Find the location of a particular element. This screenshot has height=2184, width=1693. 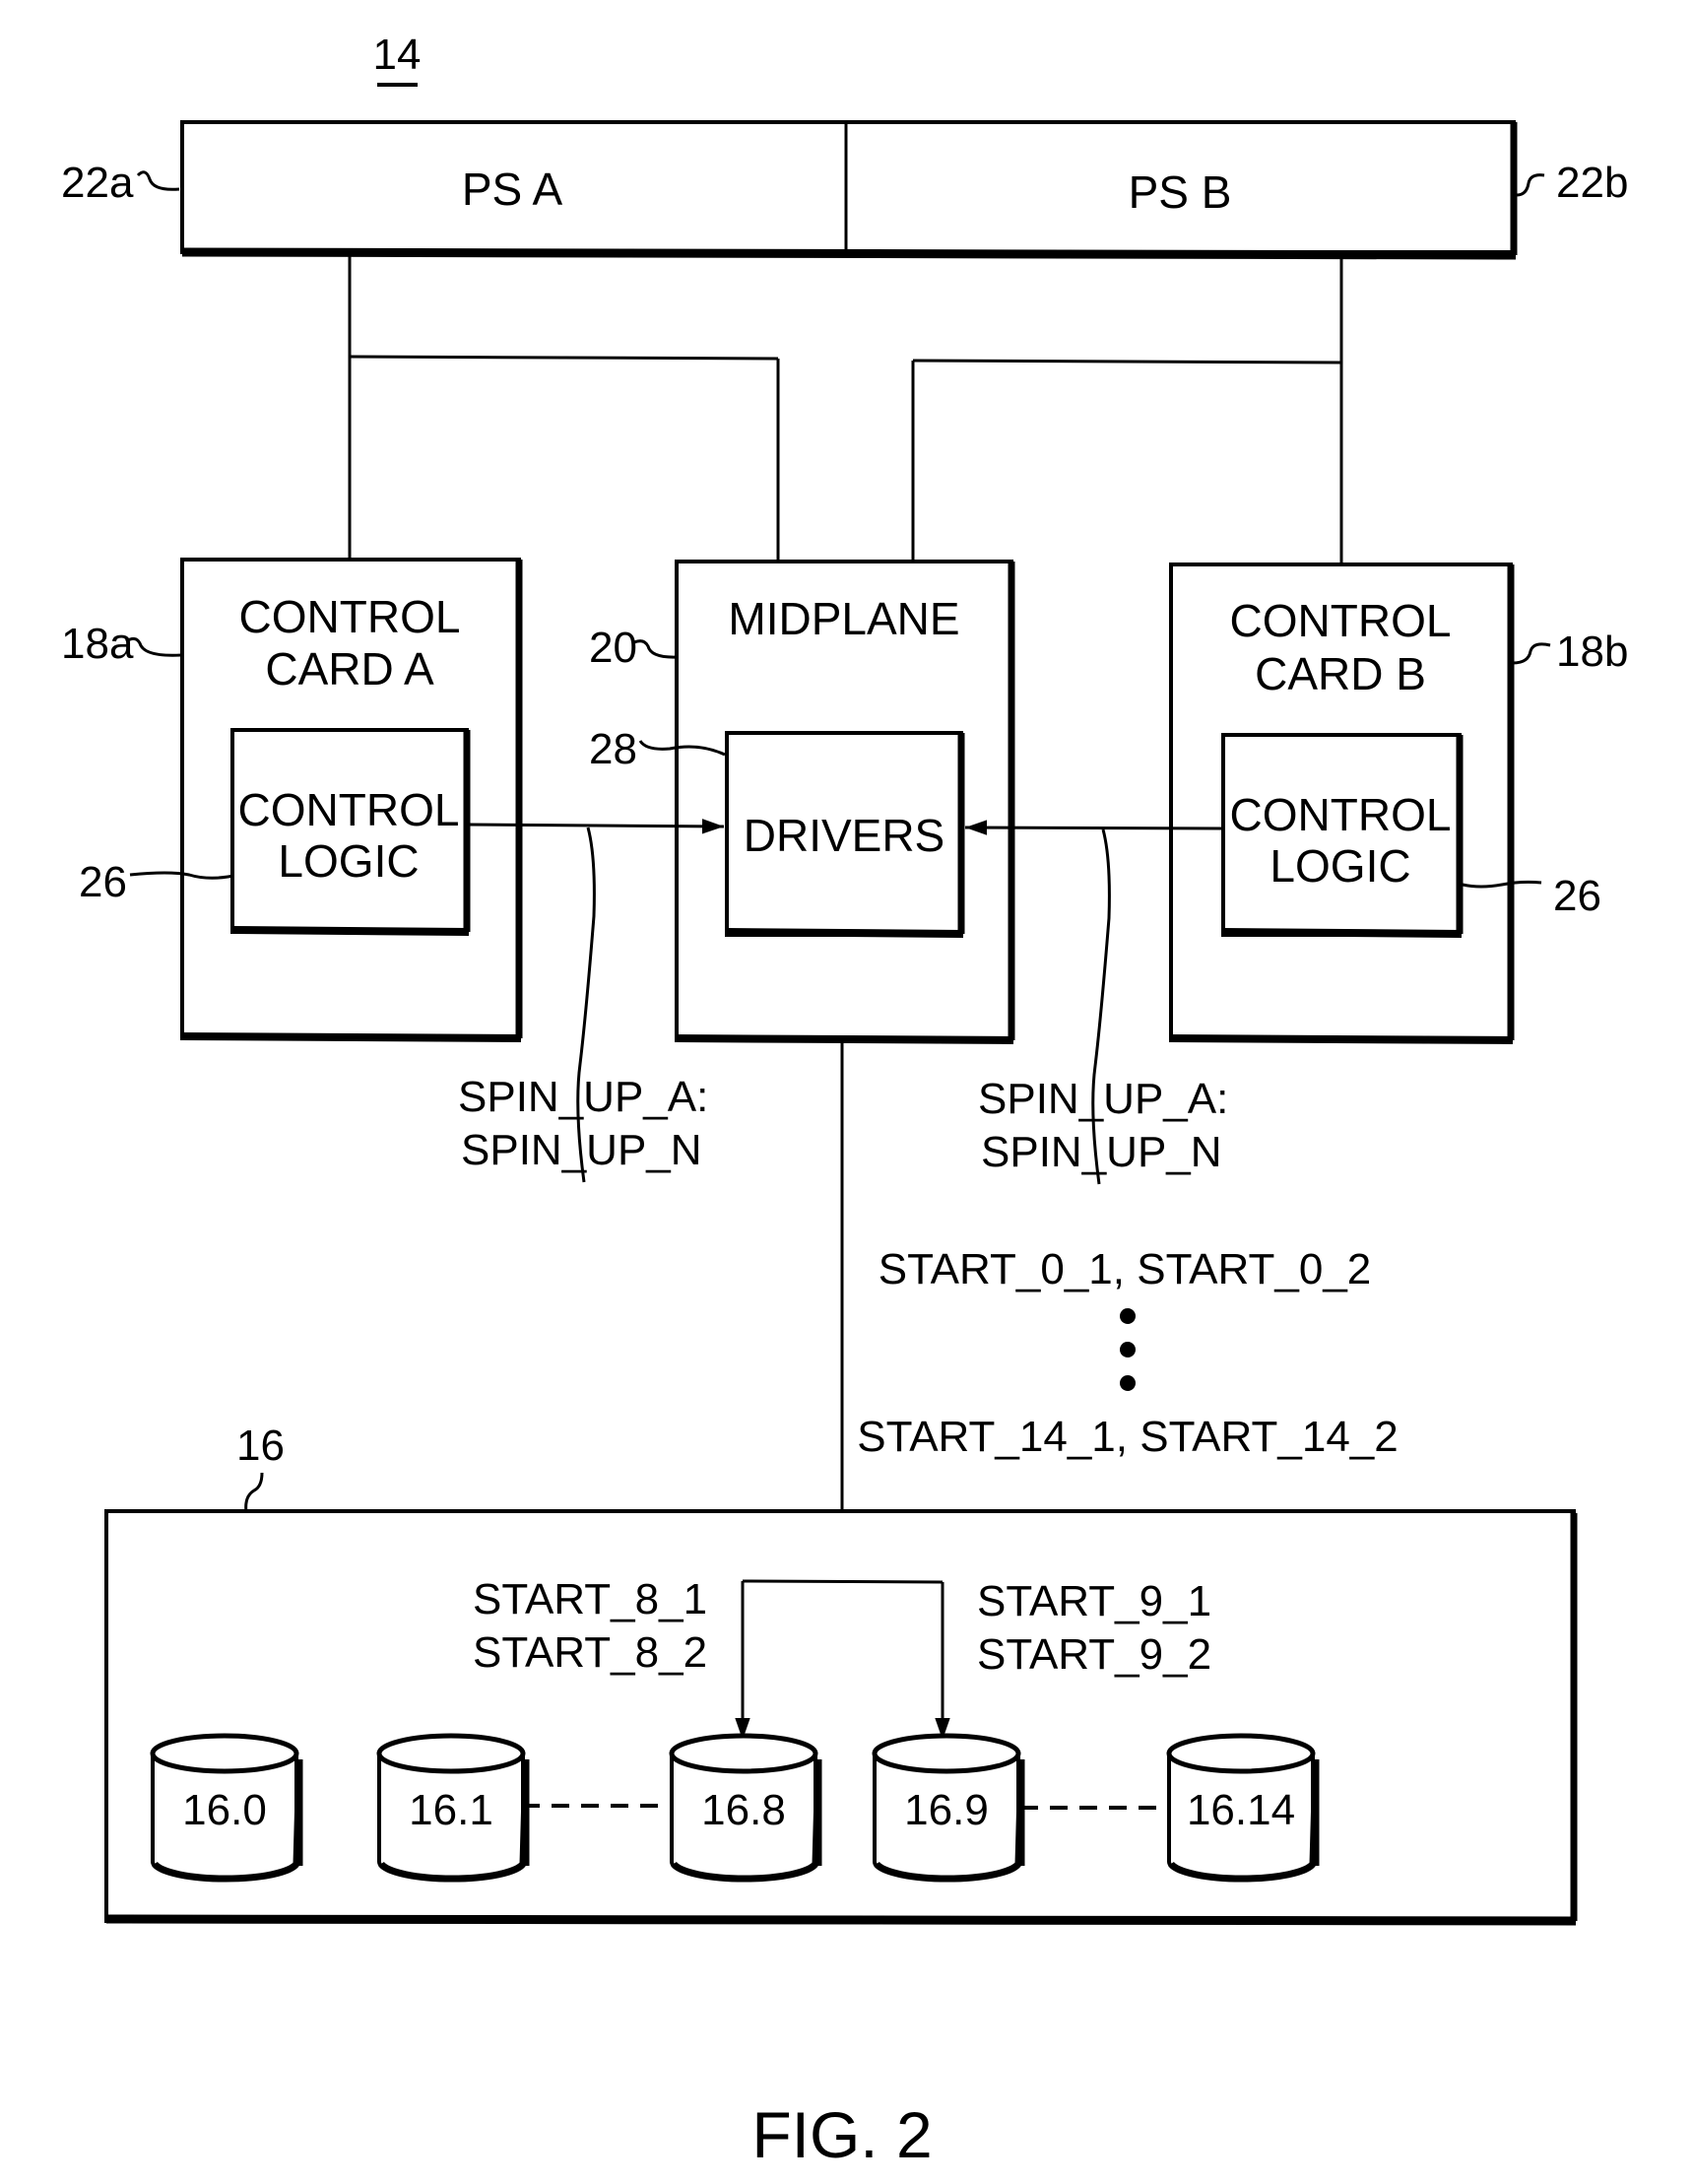

drivers-label: DRIVERS is located at coordinates (844, 835).